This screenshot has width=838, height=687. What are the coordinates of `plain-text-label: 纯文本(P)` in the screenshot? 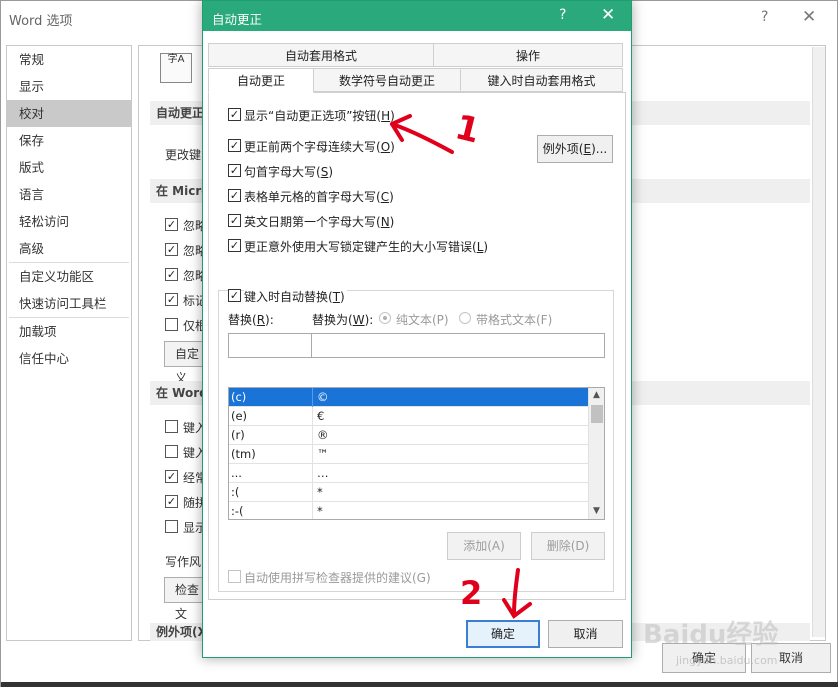 It's located at (422, 320).